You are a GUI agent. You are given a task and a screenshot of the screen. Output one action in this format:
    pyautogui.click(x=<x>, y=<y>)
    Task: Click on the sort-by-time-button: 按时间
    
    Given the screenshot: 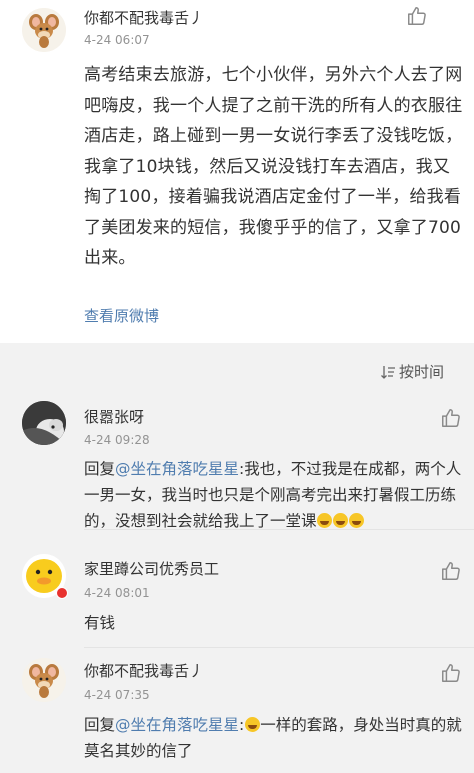 What is the action you would take?
    pyautogui.click(x=412, y=371)
    